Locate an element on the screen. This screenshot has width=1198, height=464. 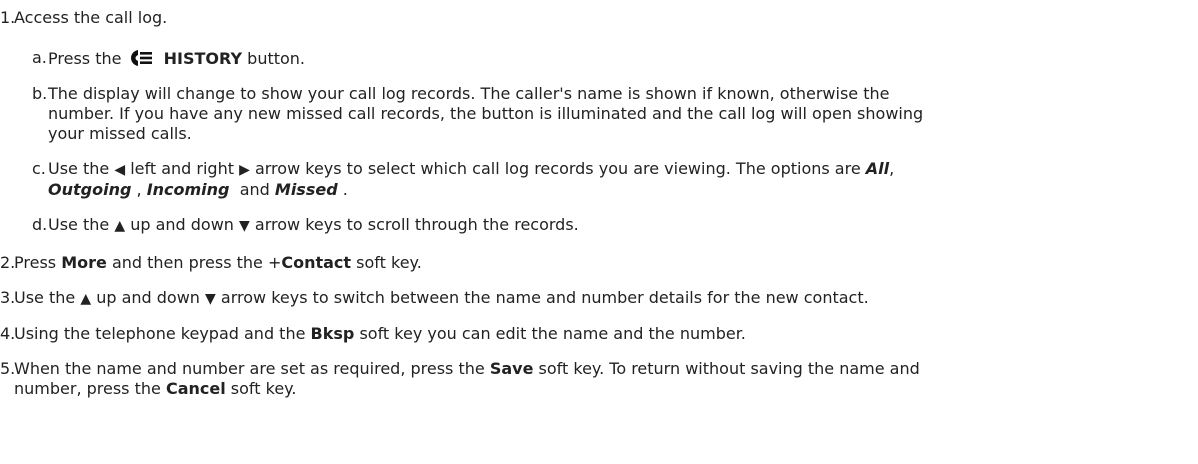
step-number: 3. is located at coordinates (8, 297).